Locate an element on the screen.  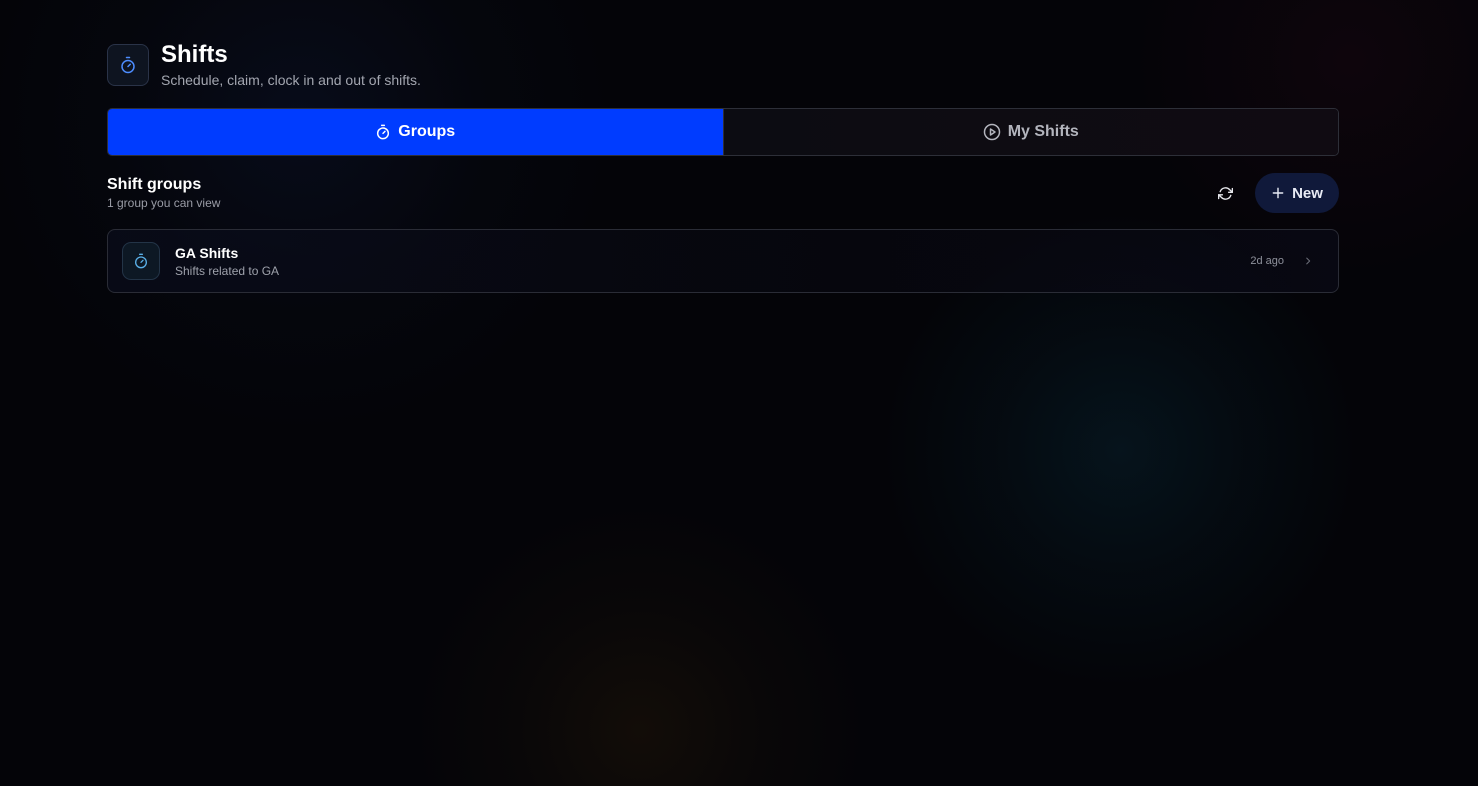
section-actions: New is located at coordinates (1275, 193).